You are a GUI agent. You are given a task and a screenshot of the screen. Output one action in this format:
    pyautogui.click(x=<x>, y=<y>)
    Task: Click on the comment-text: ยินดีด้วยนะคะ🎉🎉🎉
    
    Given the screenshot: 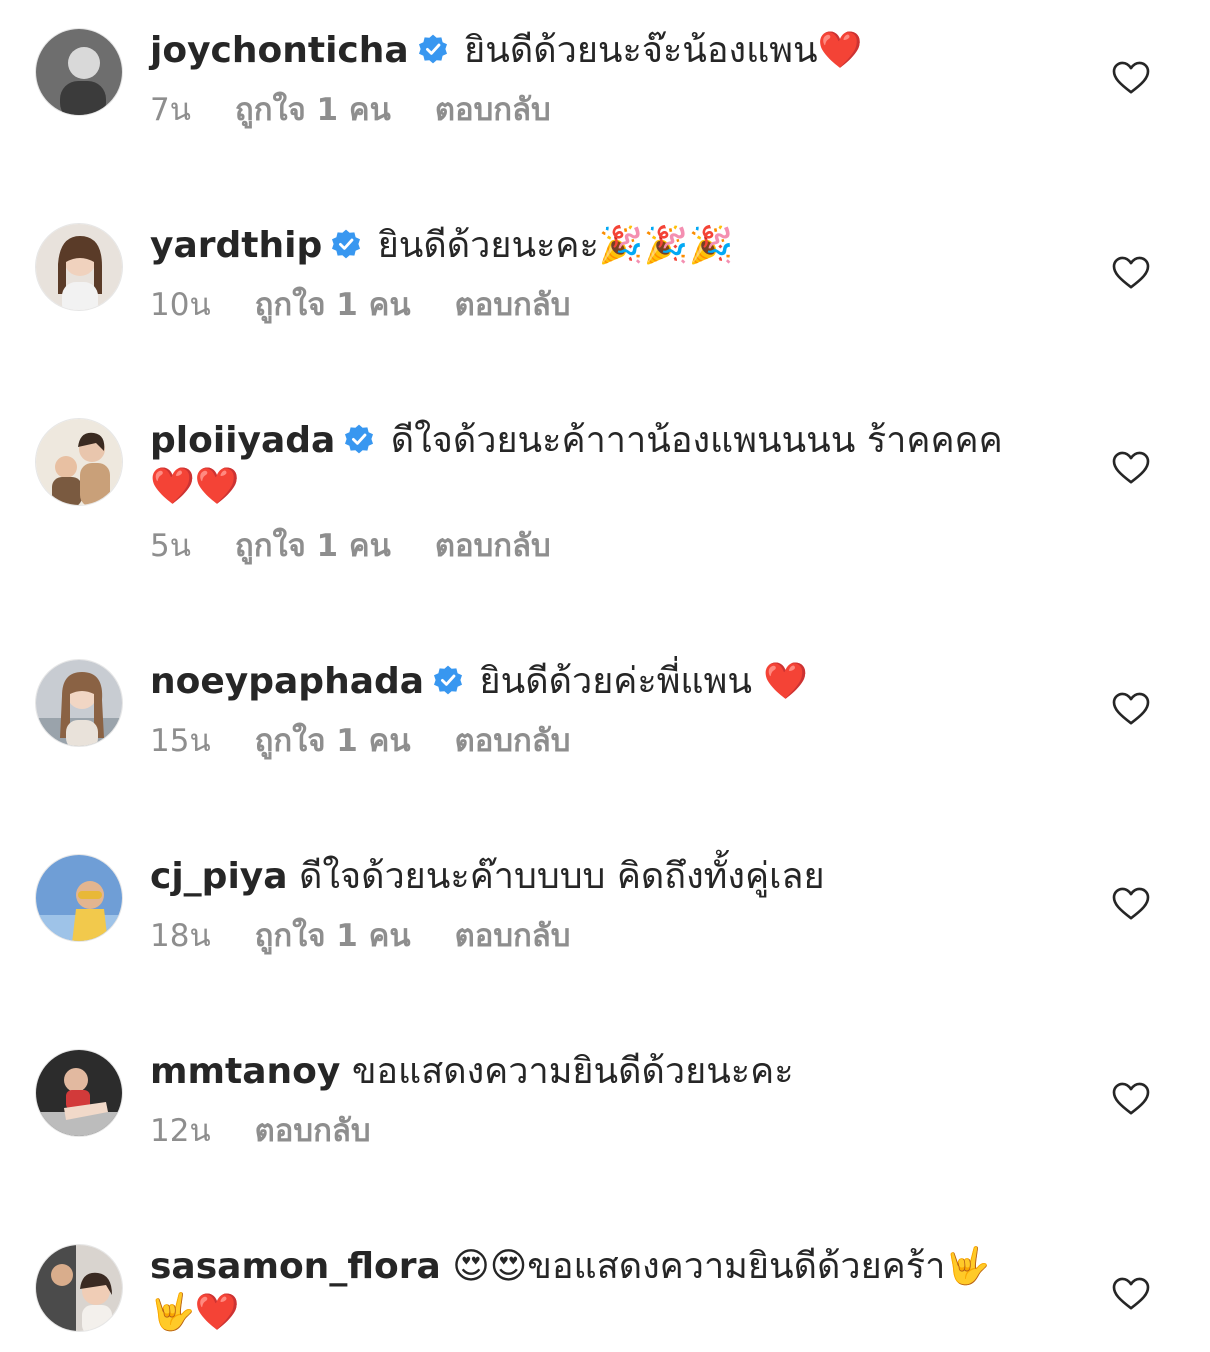 What is the action you would take?
    pyautogui.click(x=555, y=245)
    